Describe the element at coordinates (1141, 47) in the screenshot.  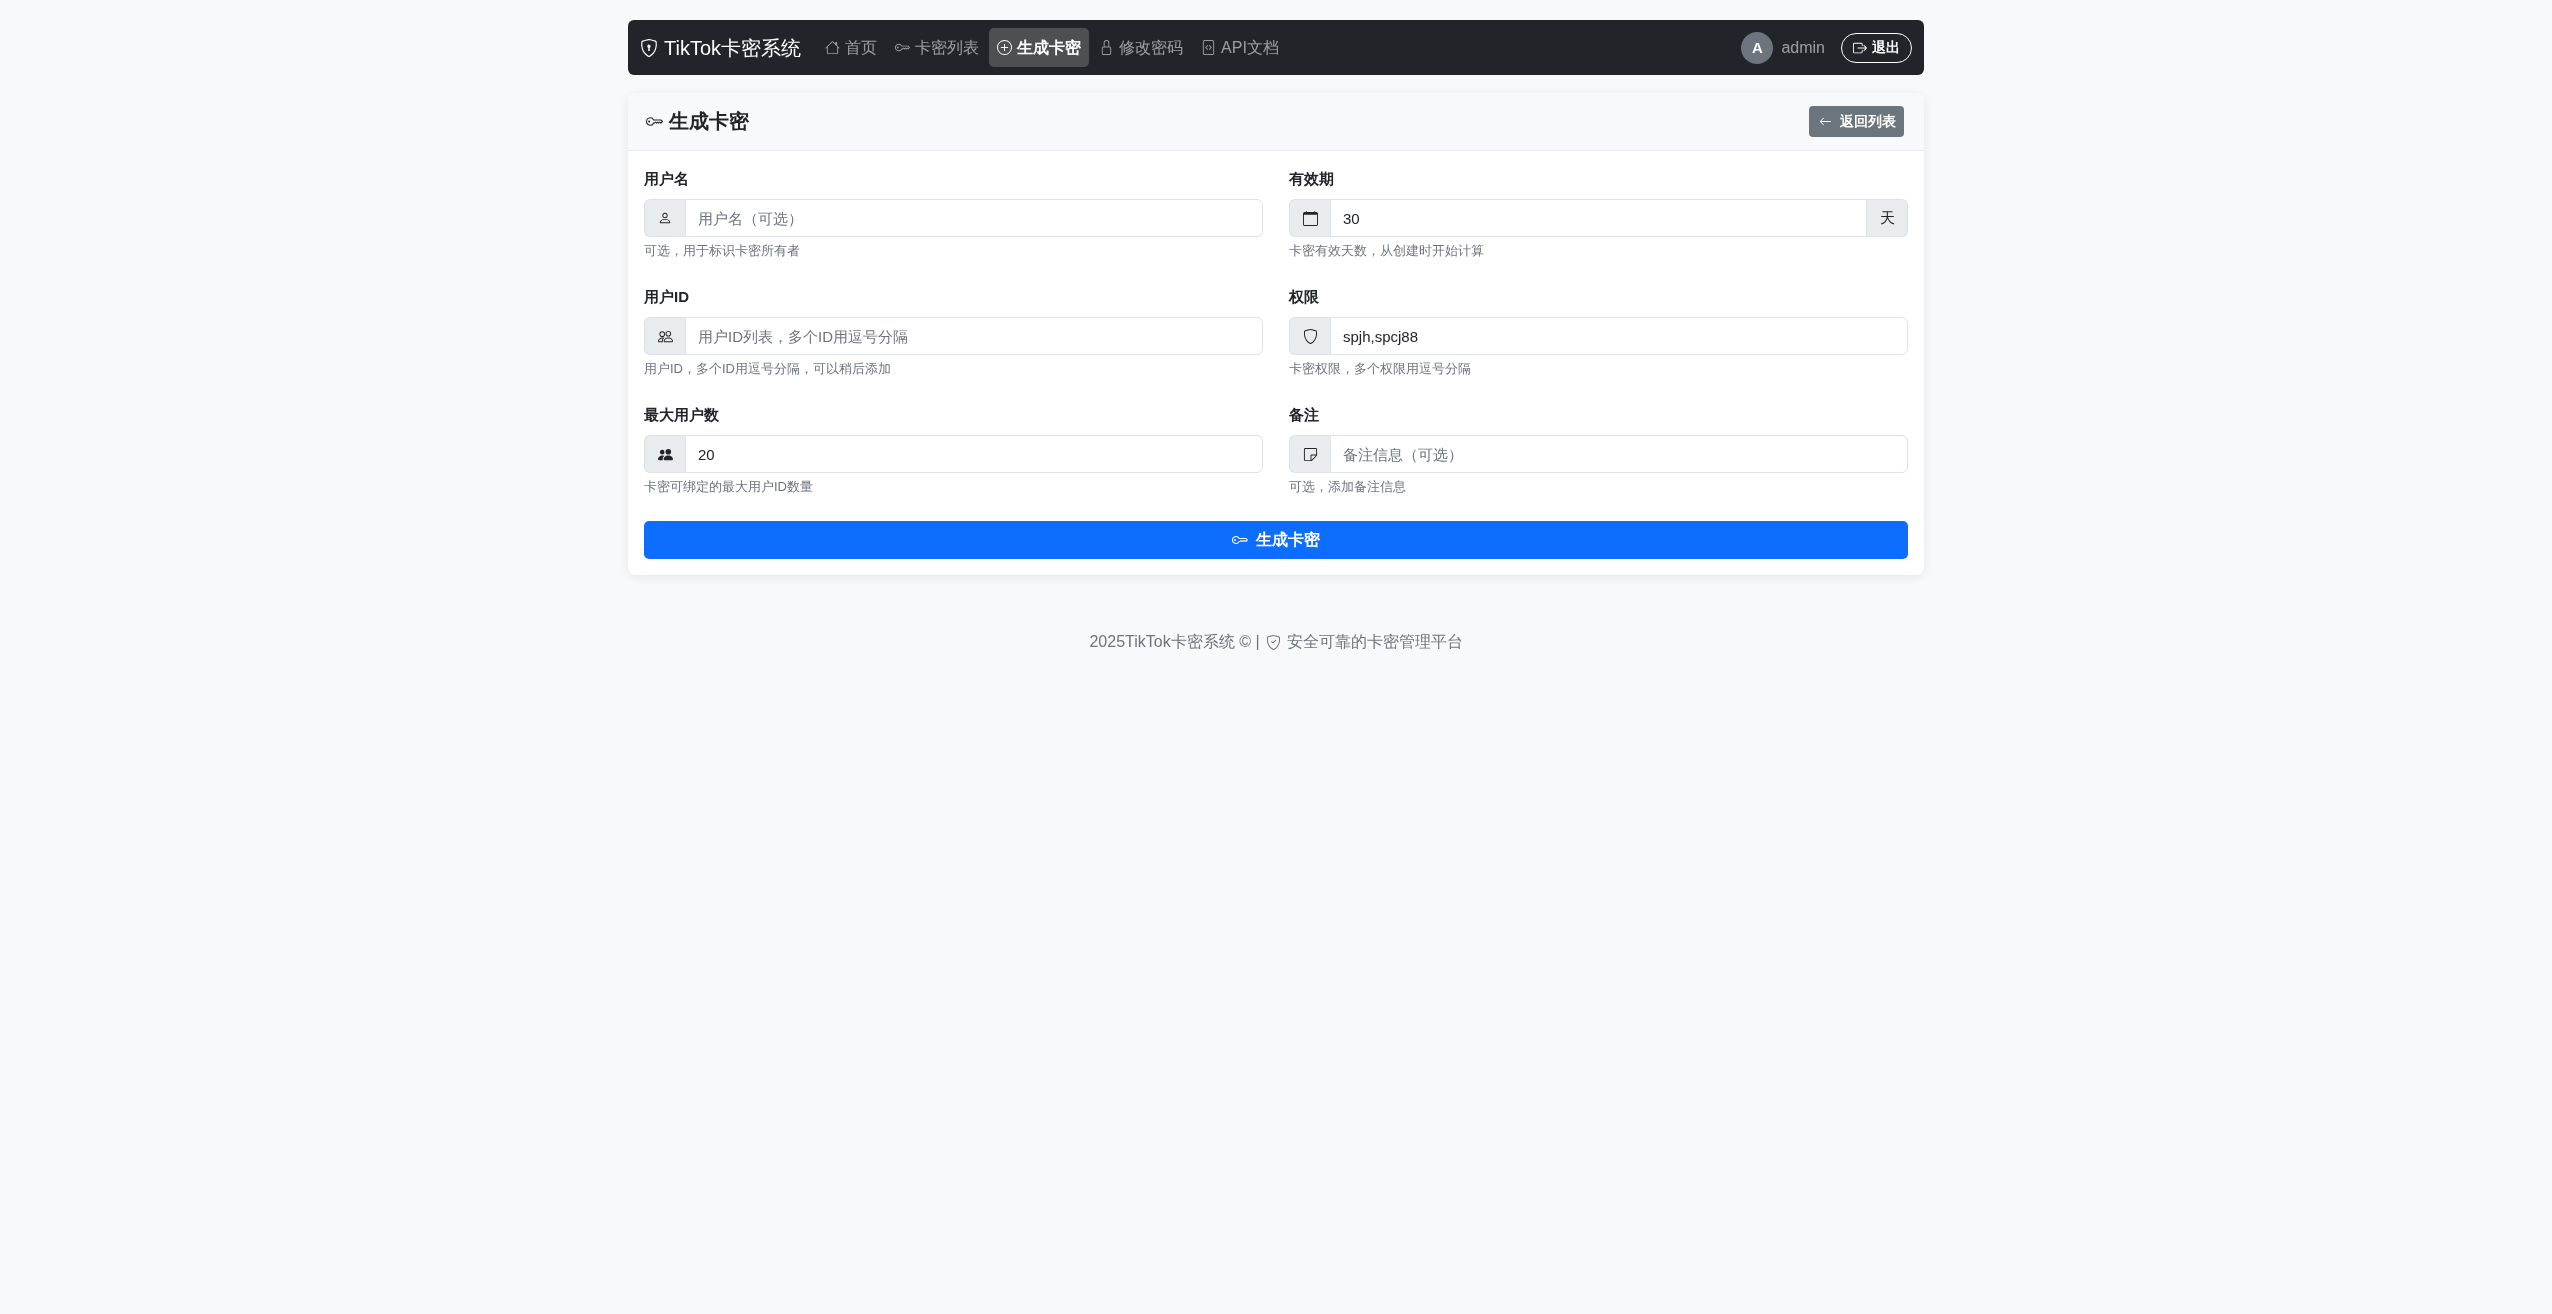
I see `nav-link: 修改密码` at that location.